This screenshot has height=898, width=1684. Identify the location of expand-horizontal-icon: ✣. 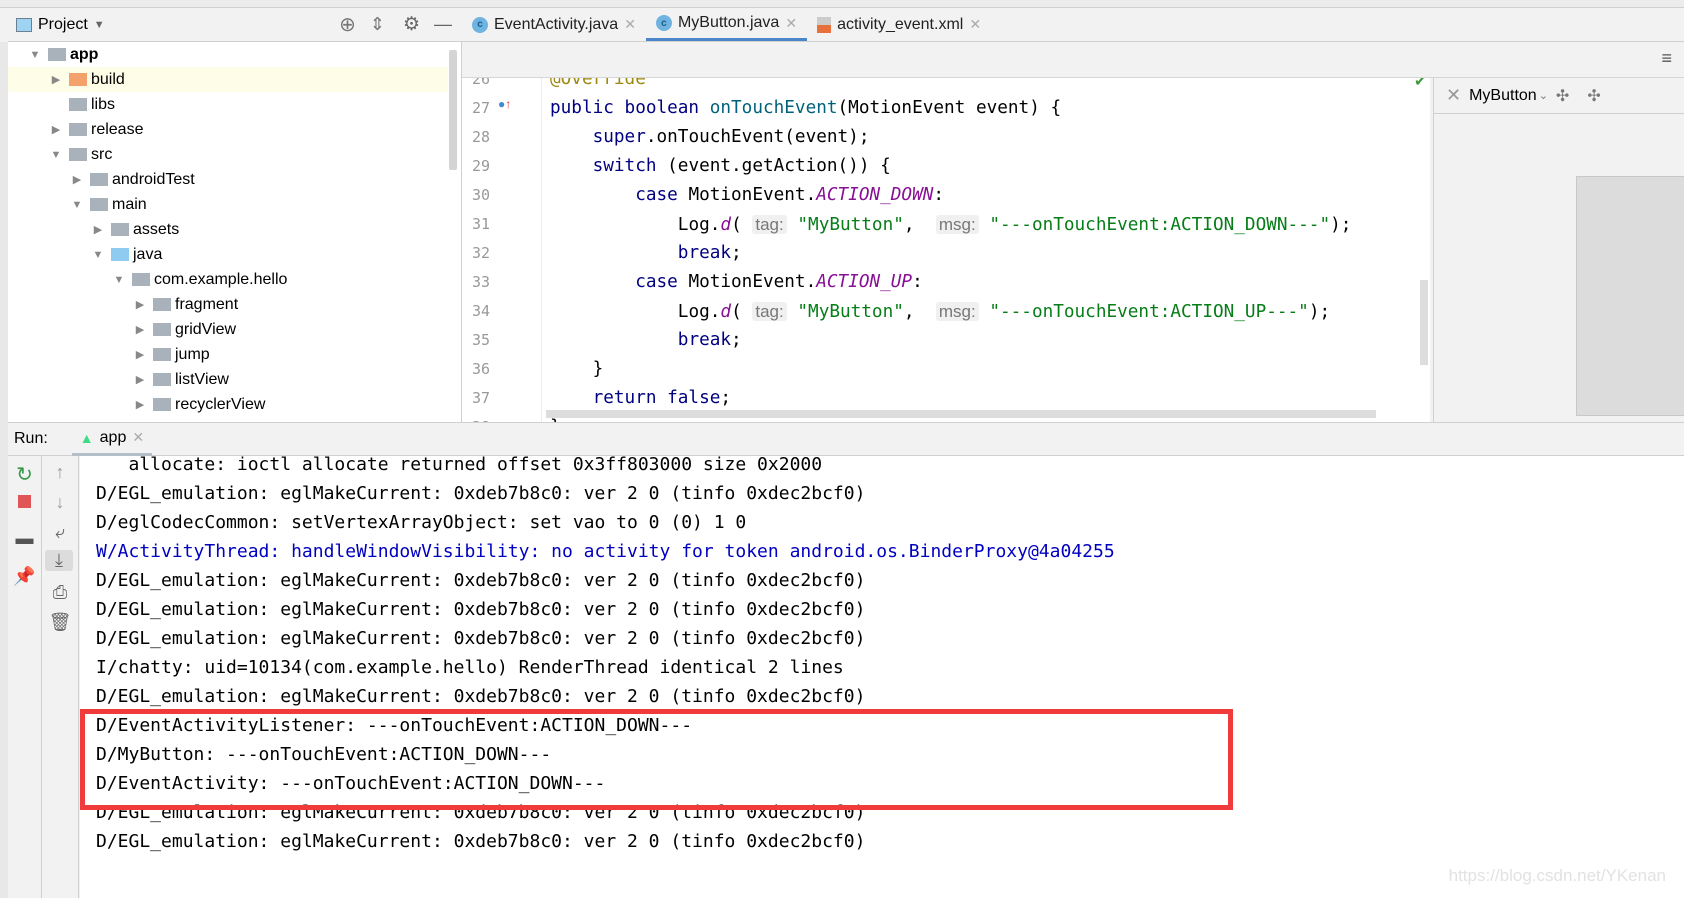
(1562, 96).